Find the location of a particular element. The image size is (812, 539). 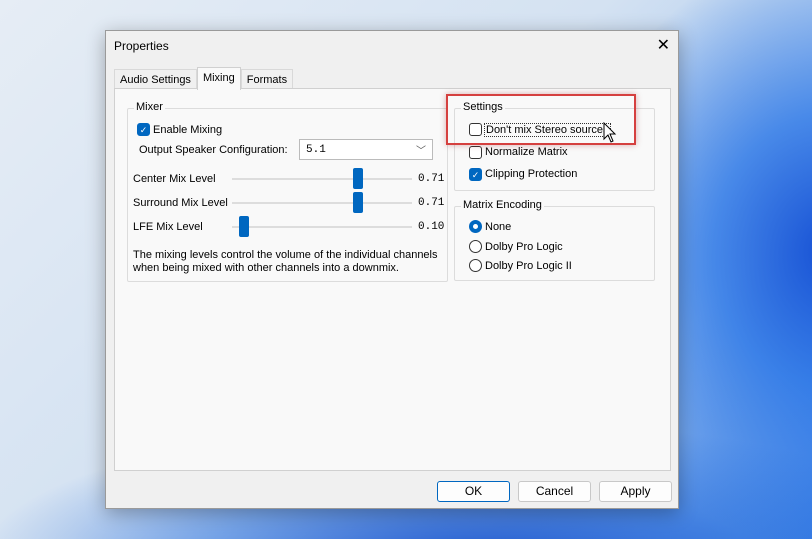

slider-label: Center Mix Level is located at coordinates (174, 179).